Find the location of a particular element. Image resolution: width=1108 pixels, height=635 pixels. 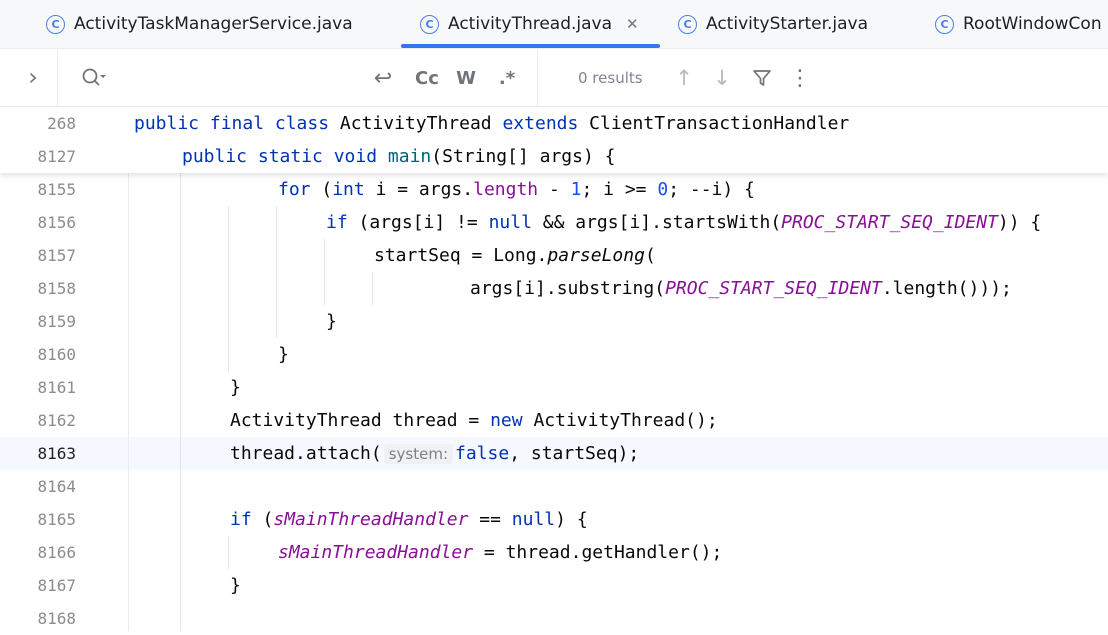

code-token: 1 is located at coordinates (576, 189).